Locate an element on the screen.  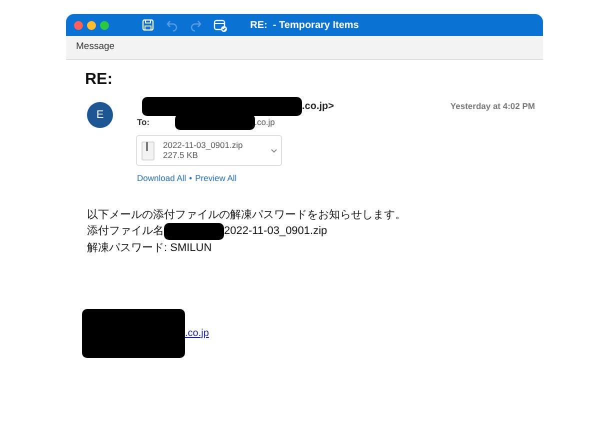
zip-file-icon is located at coordinates (148, 150).